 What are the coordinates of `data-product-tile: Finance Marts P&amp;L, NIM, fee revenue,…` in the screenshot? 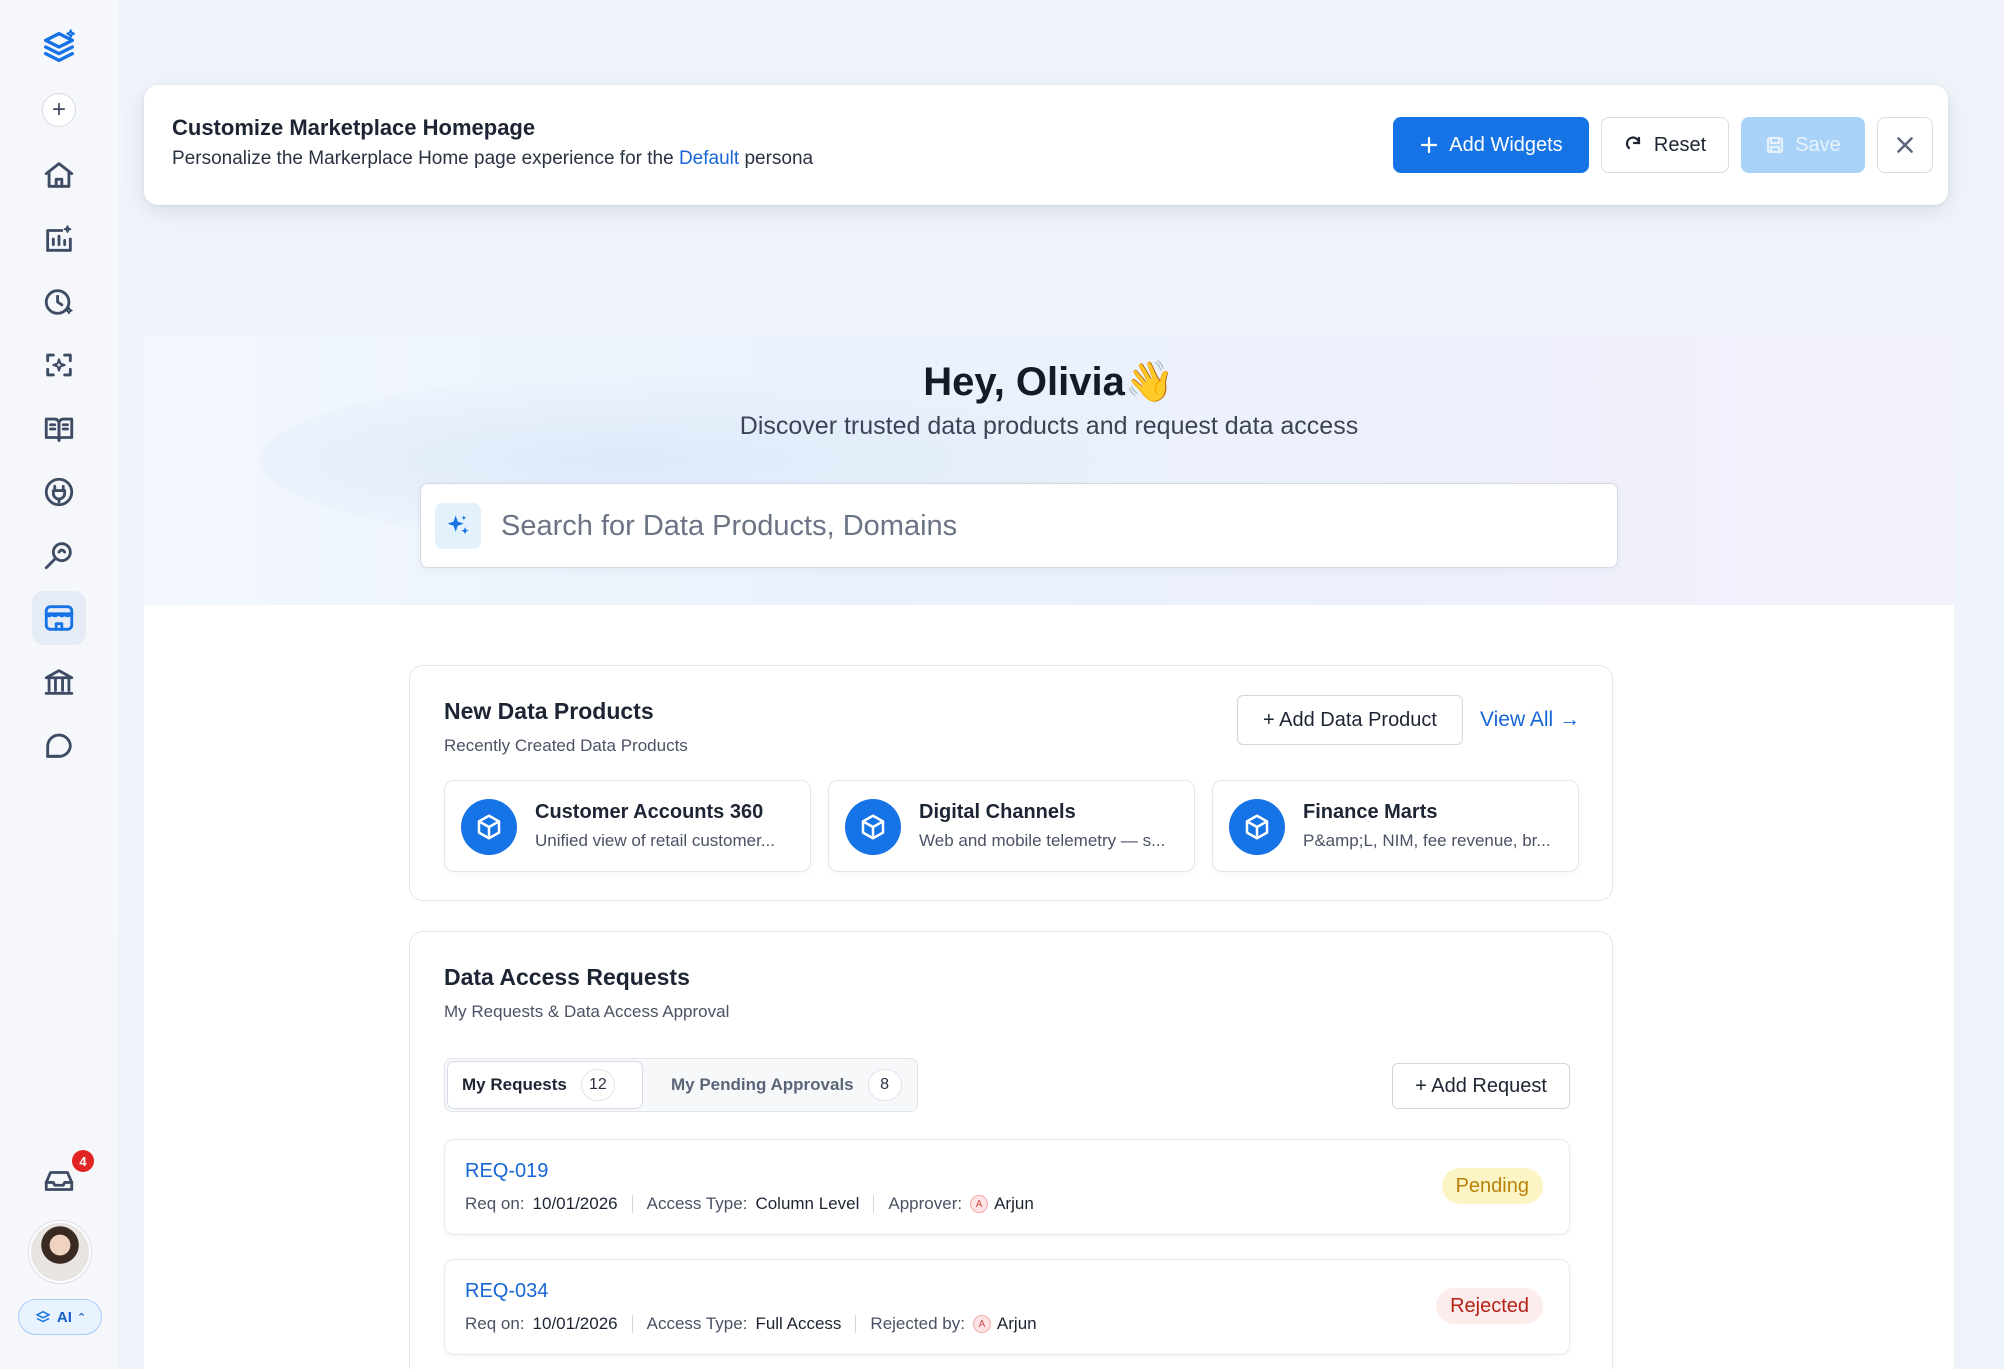 It's located at (1395, 826).